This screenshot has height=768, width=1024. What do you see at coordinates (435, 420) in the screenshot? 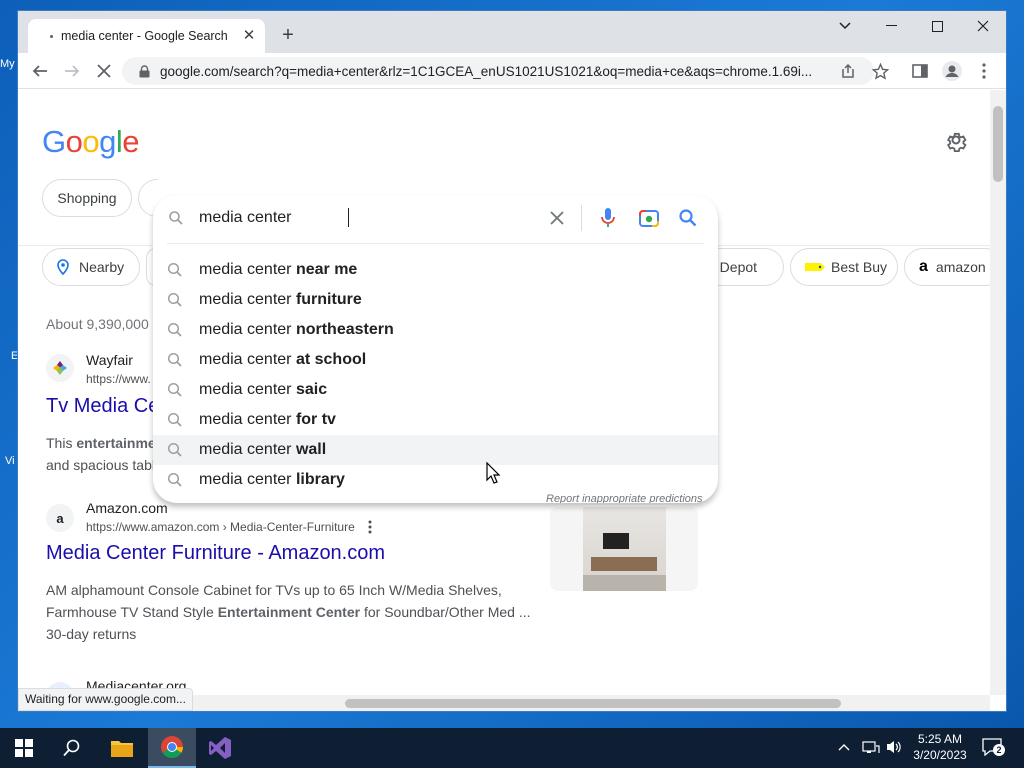
I see `suggestion-item: media center for tv` at bounding box center [435, 420].